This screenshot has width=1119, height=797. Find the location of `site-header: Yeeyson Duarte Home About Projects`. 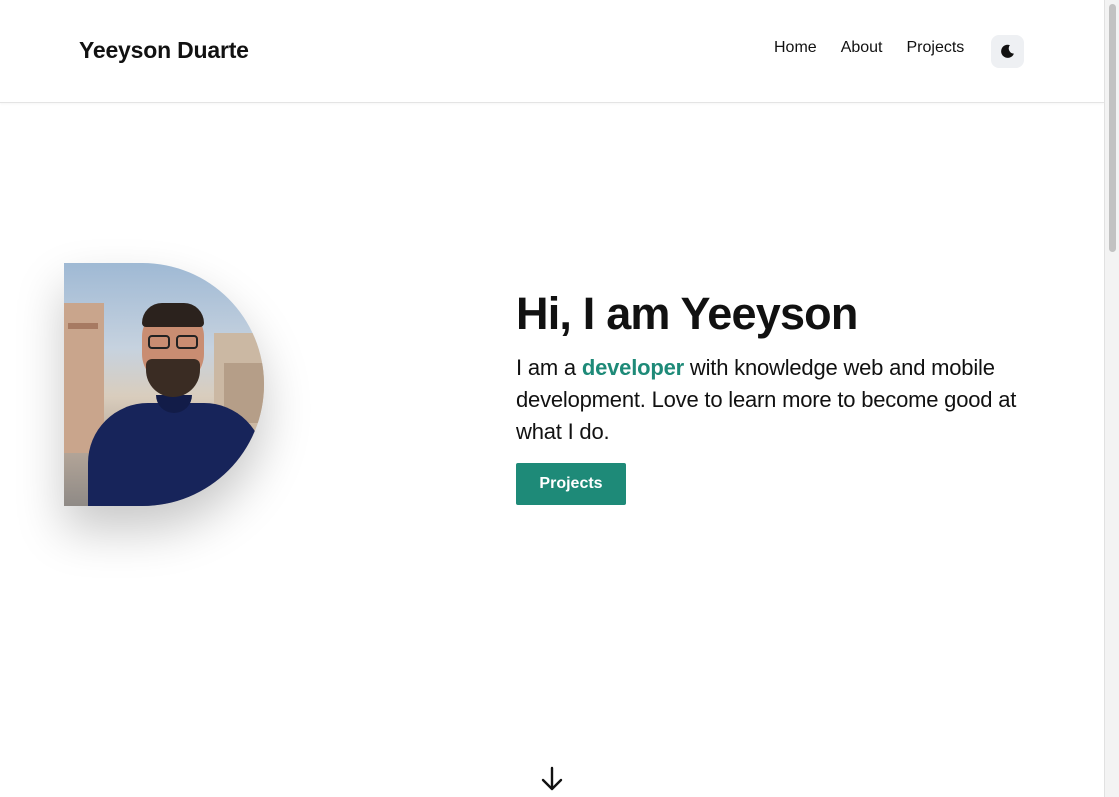

site-header: Yeeyson Duarte Home About Projects is located at coordinates (552, 51).